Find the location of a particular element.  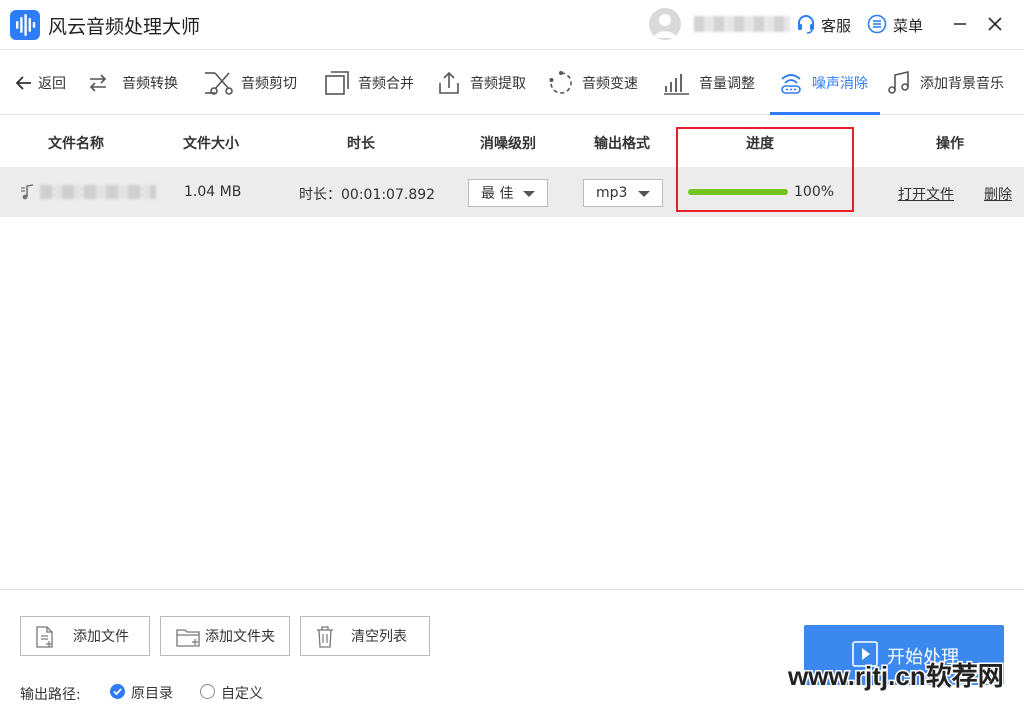

tool-noise-removal: 噪声消除 is located at coordinates (823, 83).